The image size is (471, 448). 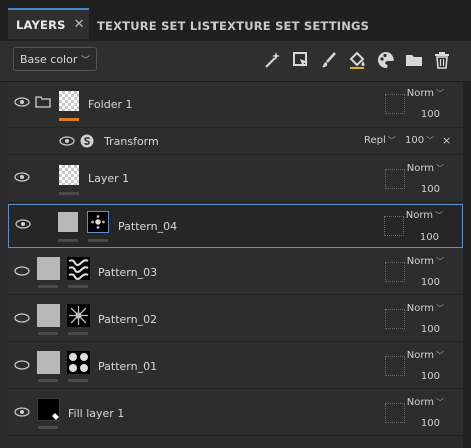 What do you see at coordinates (131, 141) in the screenshot?
I see `effect-name: Transform` at bounding box center [131, 141].